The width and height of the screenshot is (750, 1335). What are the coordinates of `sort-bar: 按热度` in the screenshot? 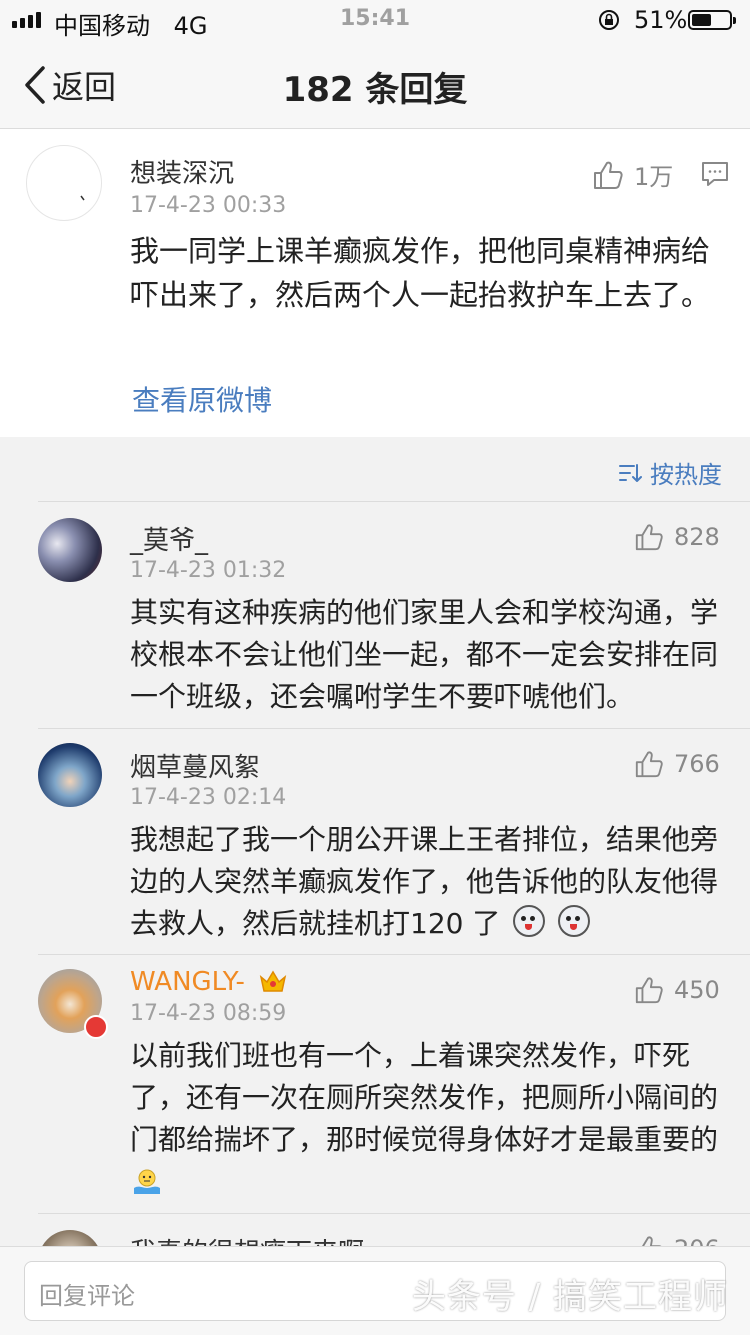 It's located at (375, 469).